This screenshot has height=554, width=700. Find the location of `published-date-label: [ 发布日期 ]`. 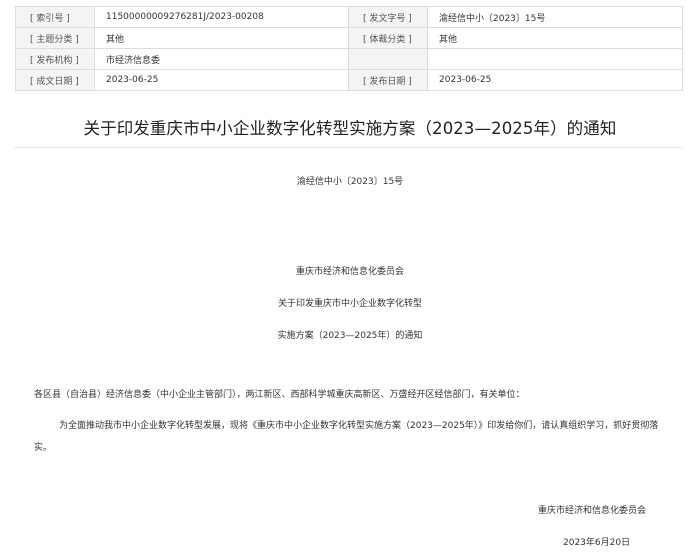

published-date-label: [ 发布日期 ] is located at coordinates (388, 80).